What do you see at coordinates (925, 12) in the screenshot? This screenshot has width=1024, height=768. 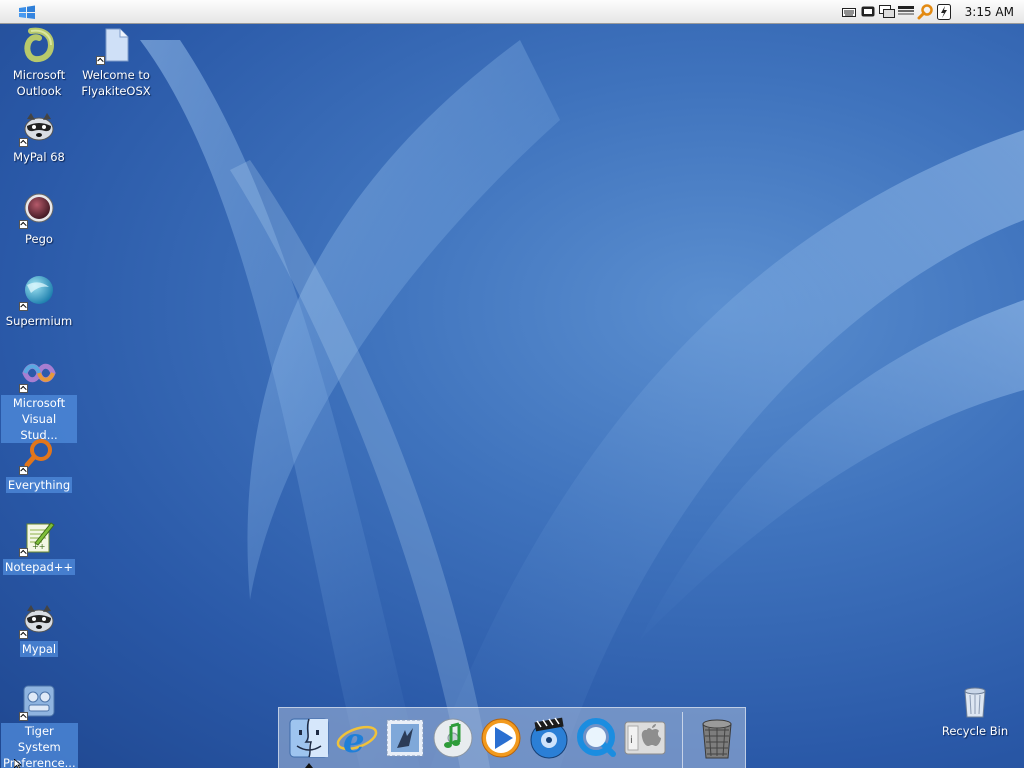 I see `search-icon` at bounding box center [925, 12].